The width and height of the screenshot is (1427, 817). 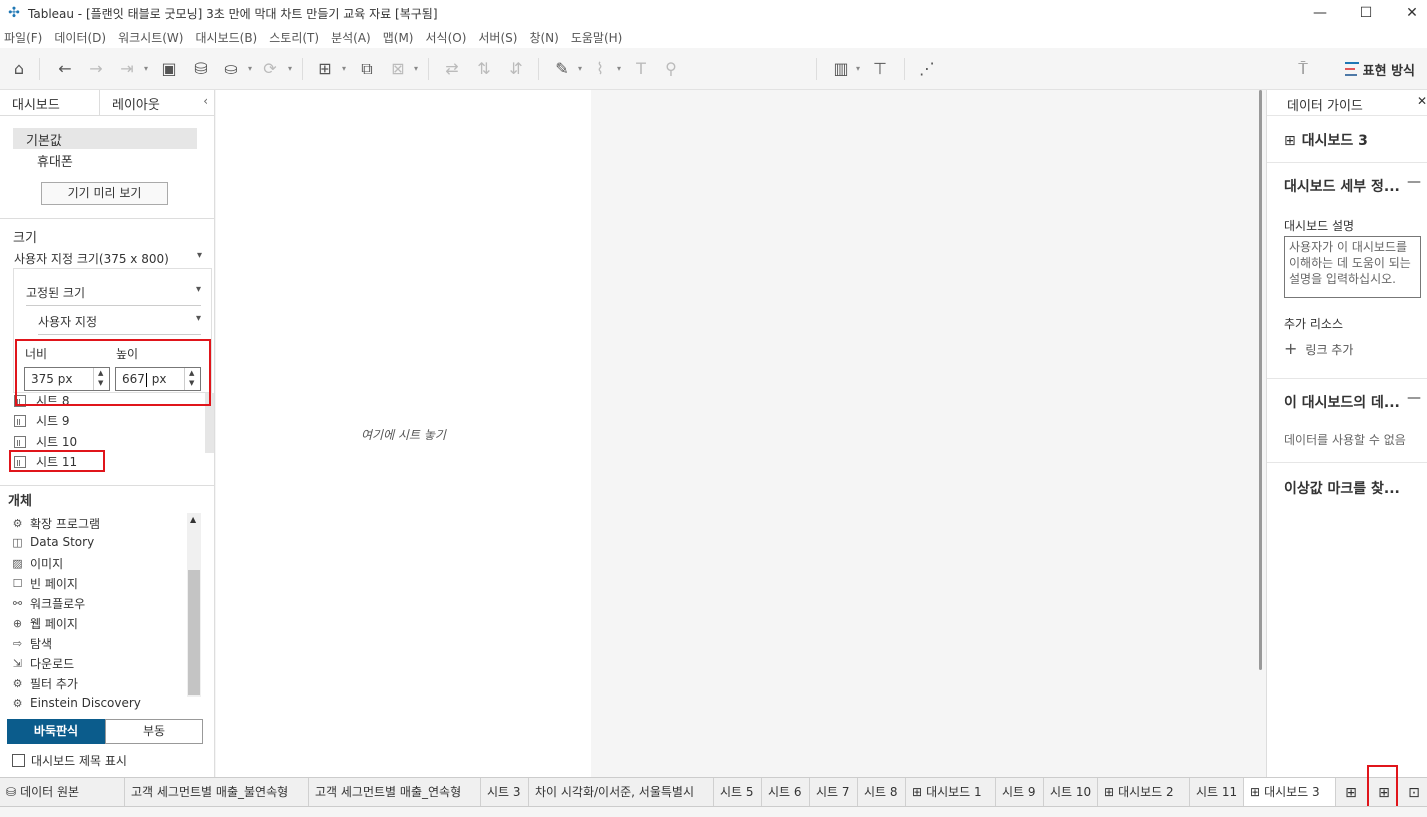 I want to click on height-input: 667 px ▲ ▼, so click(x=158, y=379).